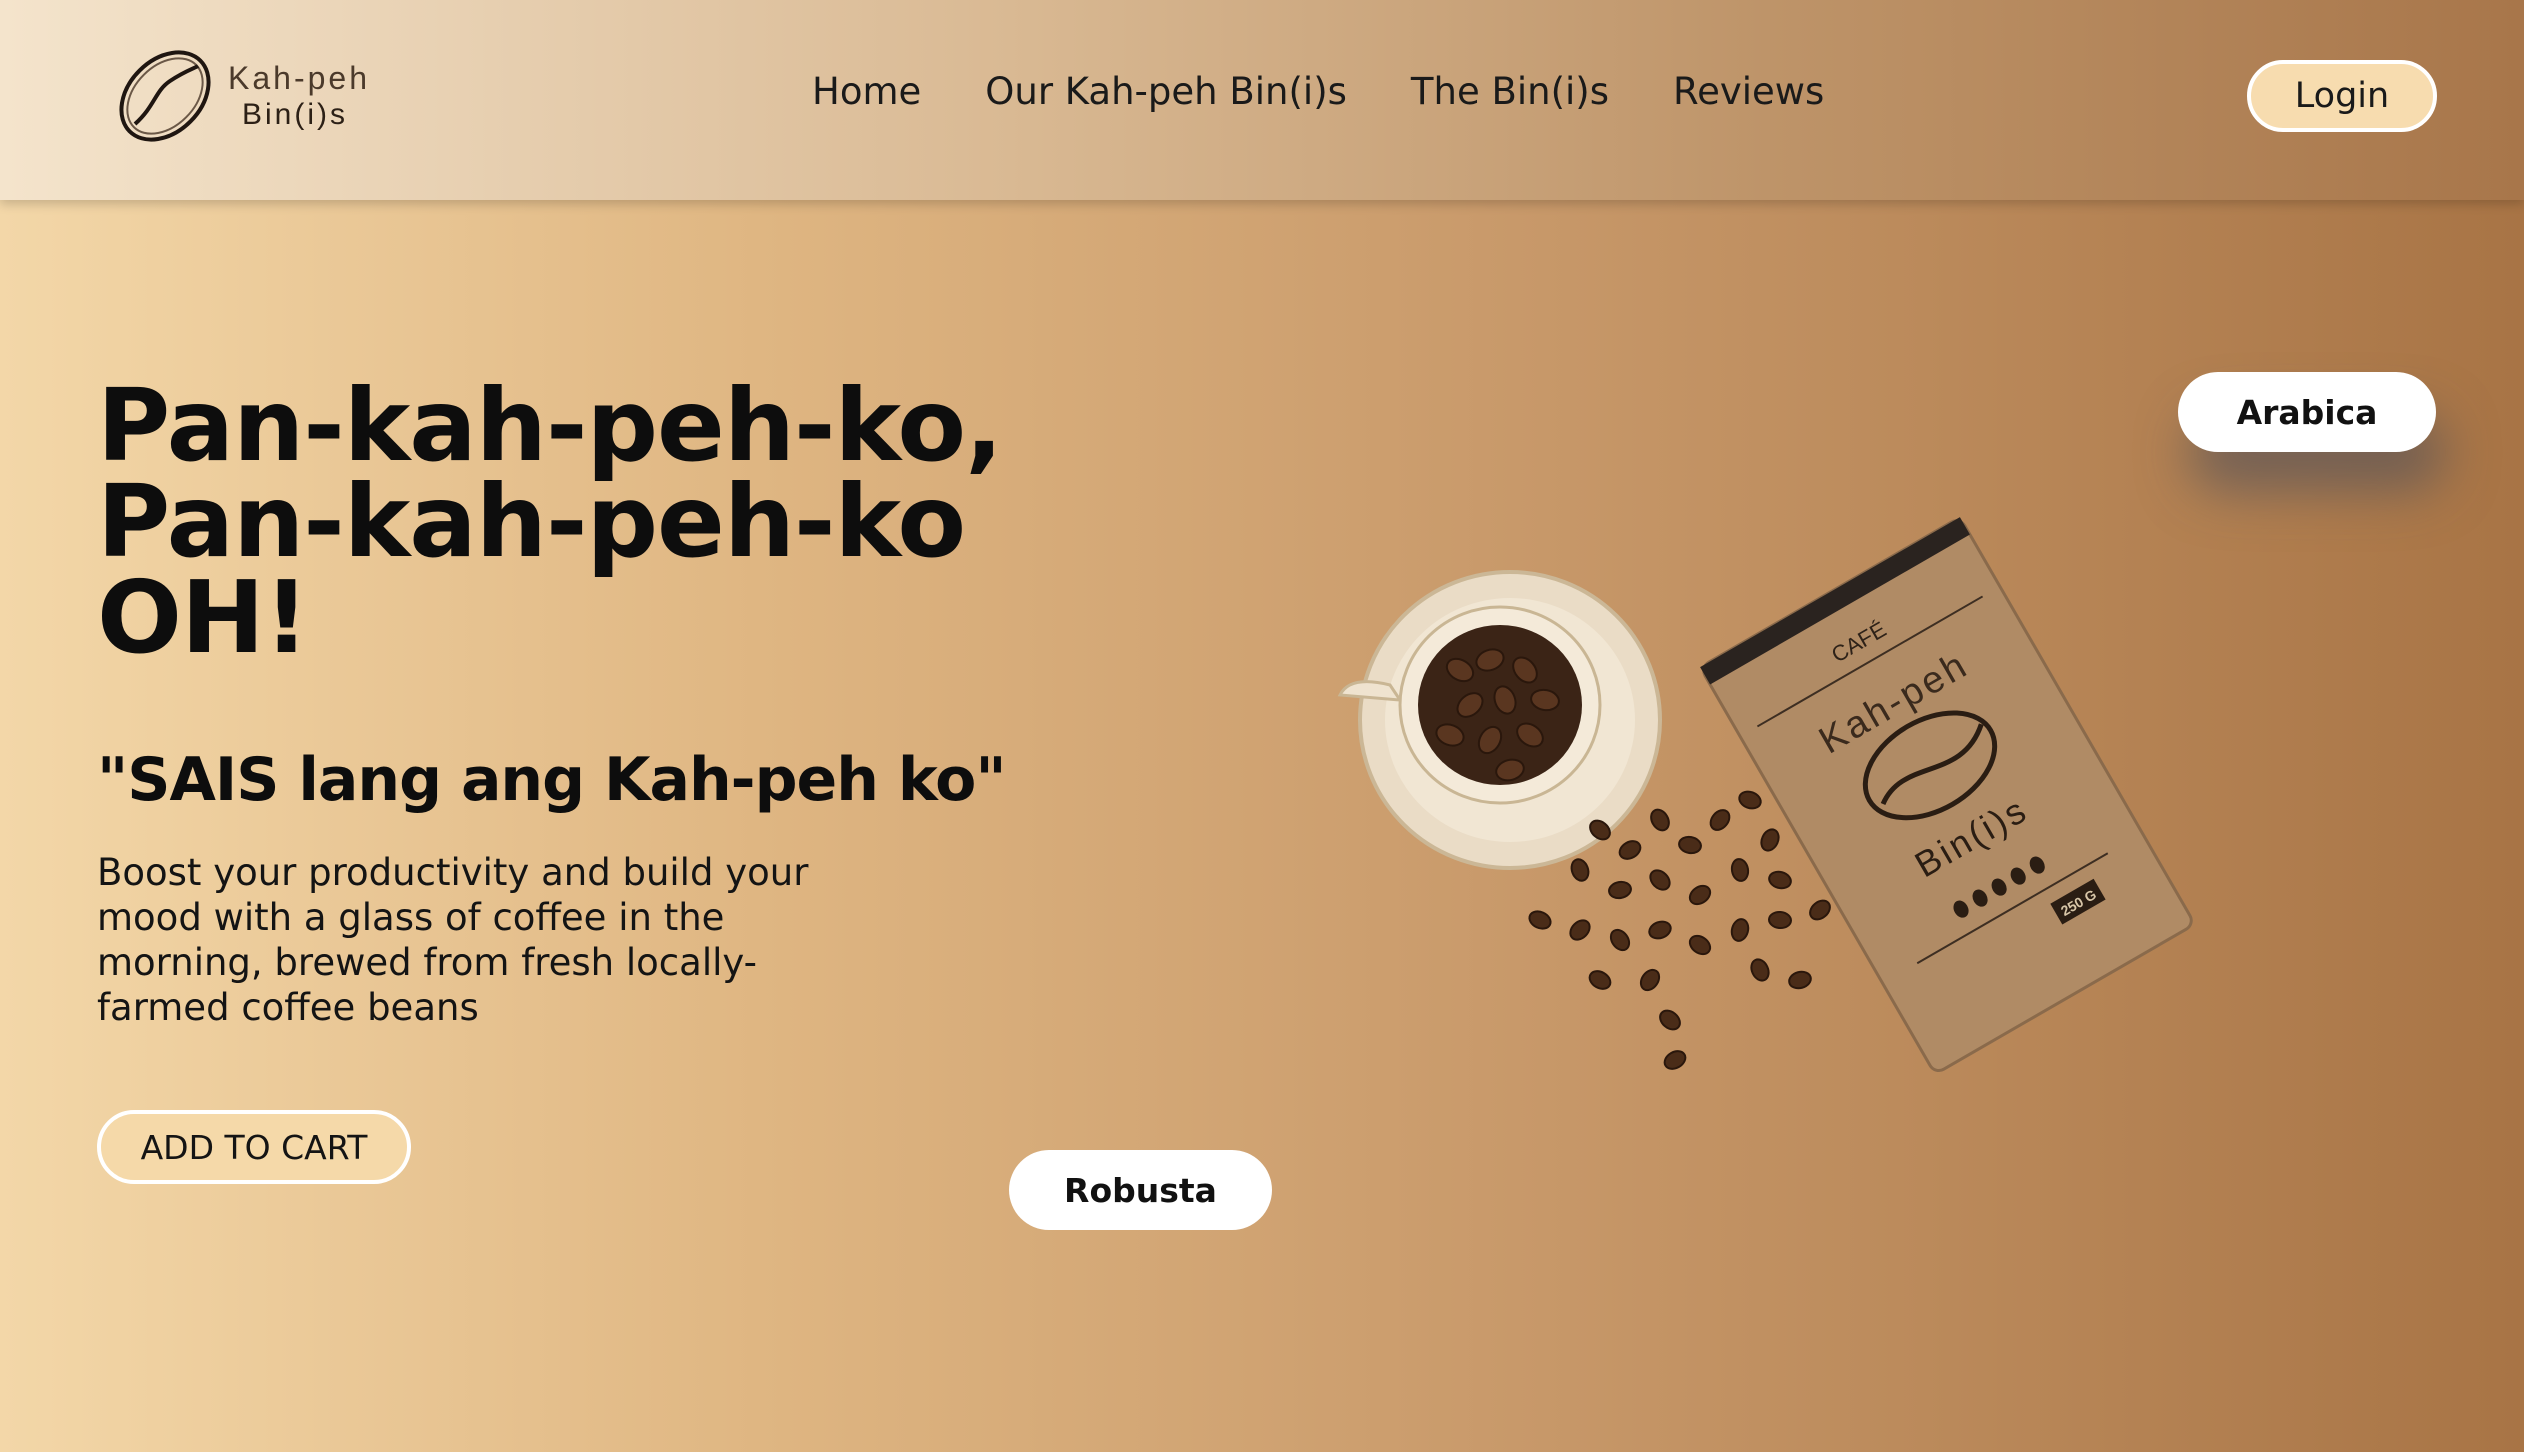  I want to click on hero-tagline: "SAIS lang ang Kah-peh ko", so click(552, 780).